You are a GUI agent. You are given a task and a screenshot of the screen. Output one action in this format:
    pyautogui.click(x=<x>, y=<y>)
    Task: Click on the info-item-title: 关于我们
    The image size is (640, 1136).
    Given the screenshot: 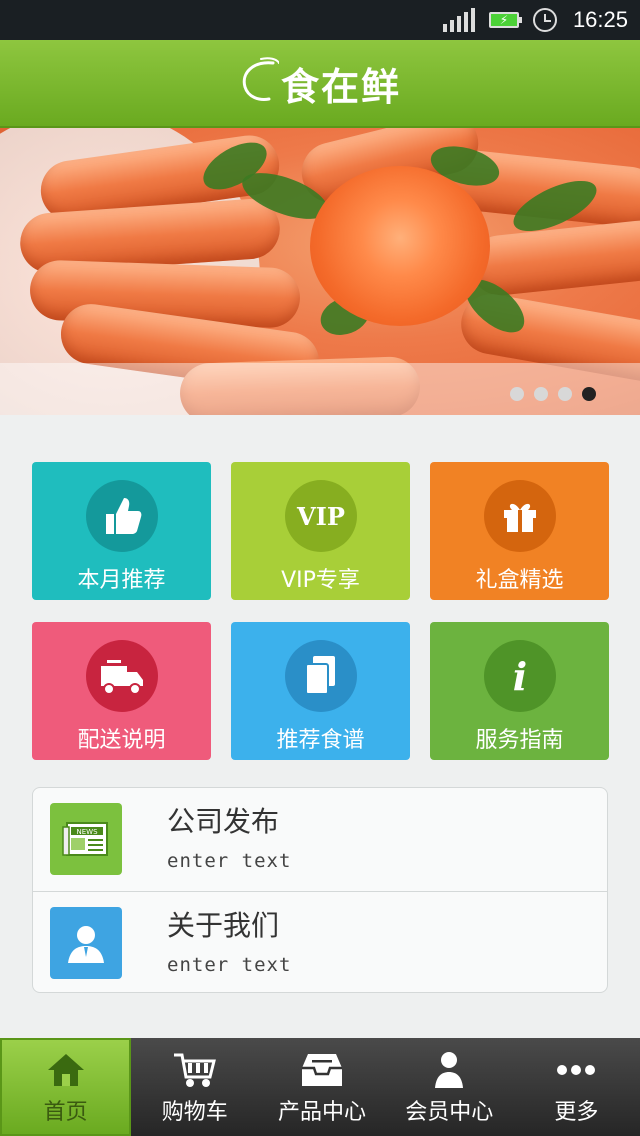 What is the action you would take?
    pyautogui.click(x=223, y=925)
    